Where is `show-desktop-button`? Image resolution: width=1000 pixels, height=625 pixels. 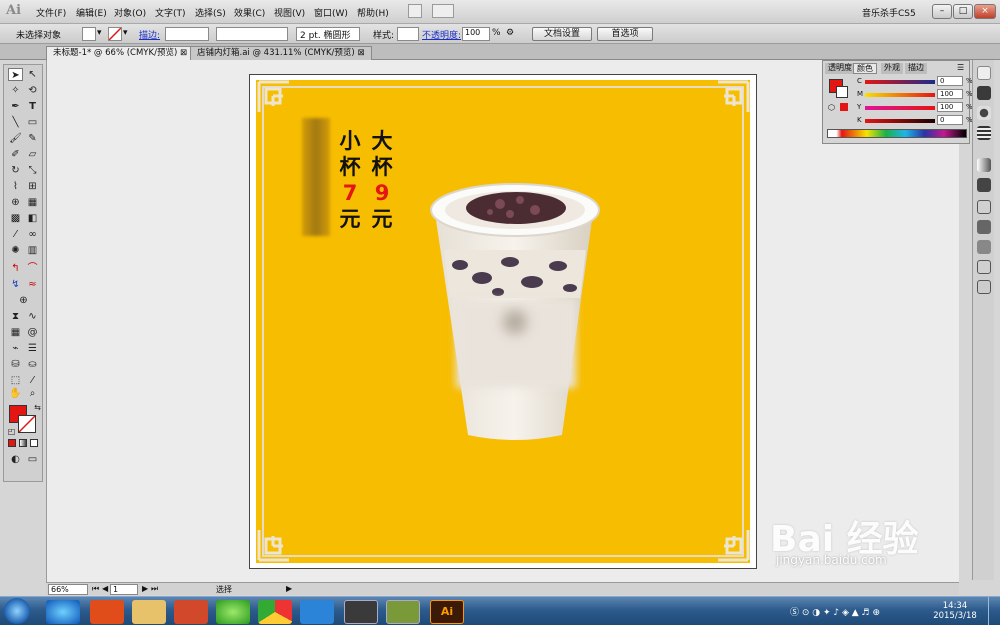 show-desktop-button is located at coordinates (994, 611).